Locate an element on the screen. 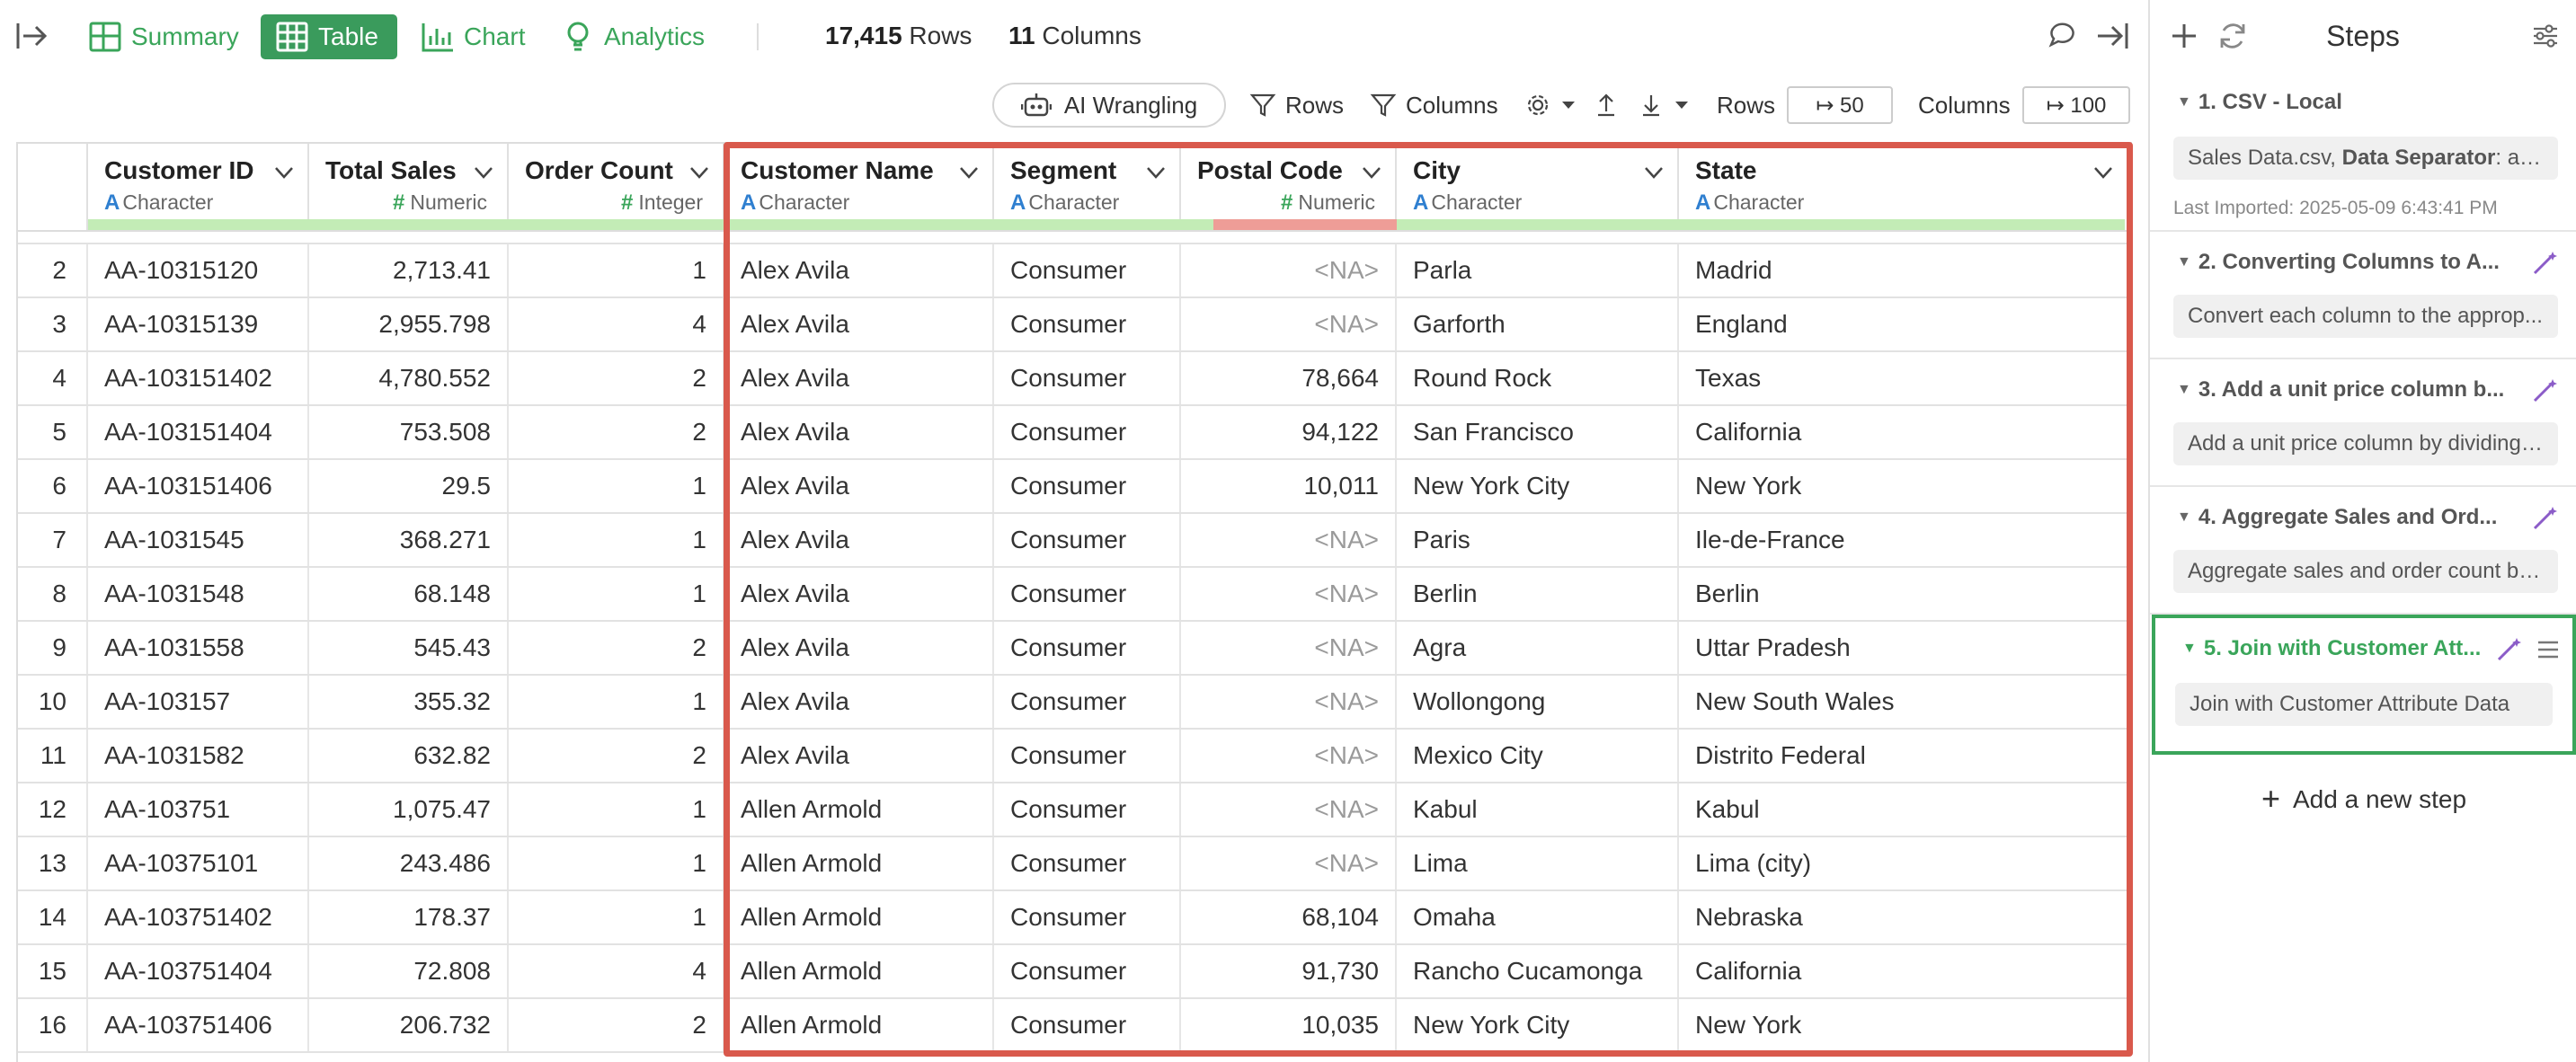  cell-total-sales: 2,955.798 is located at coordinates (409, 324).